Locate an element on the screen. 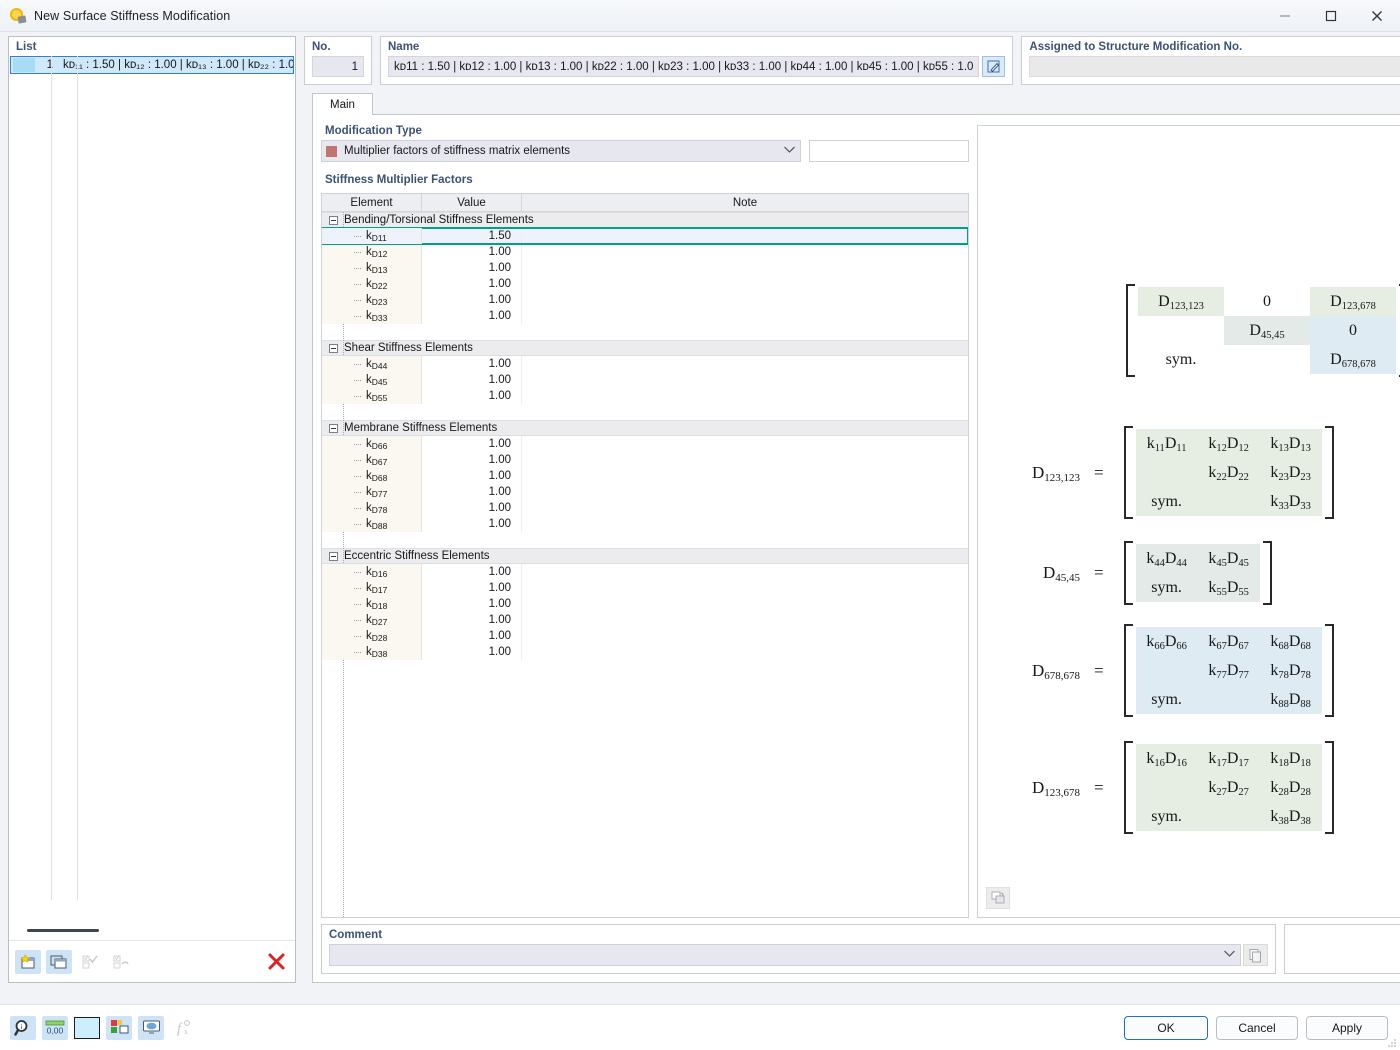 This screenshot has height=1050, width=1400. table-row: k D13 1.00 is located at coordinates (645, 268).